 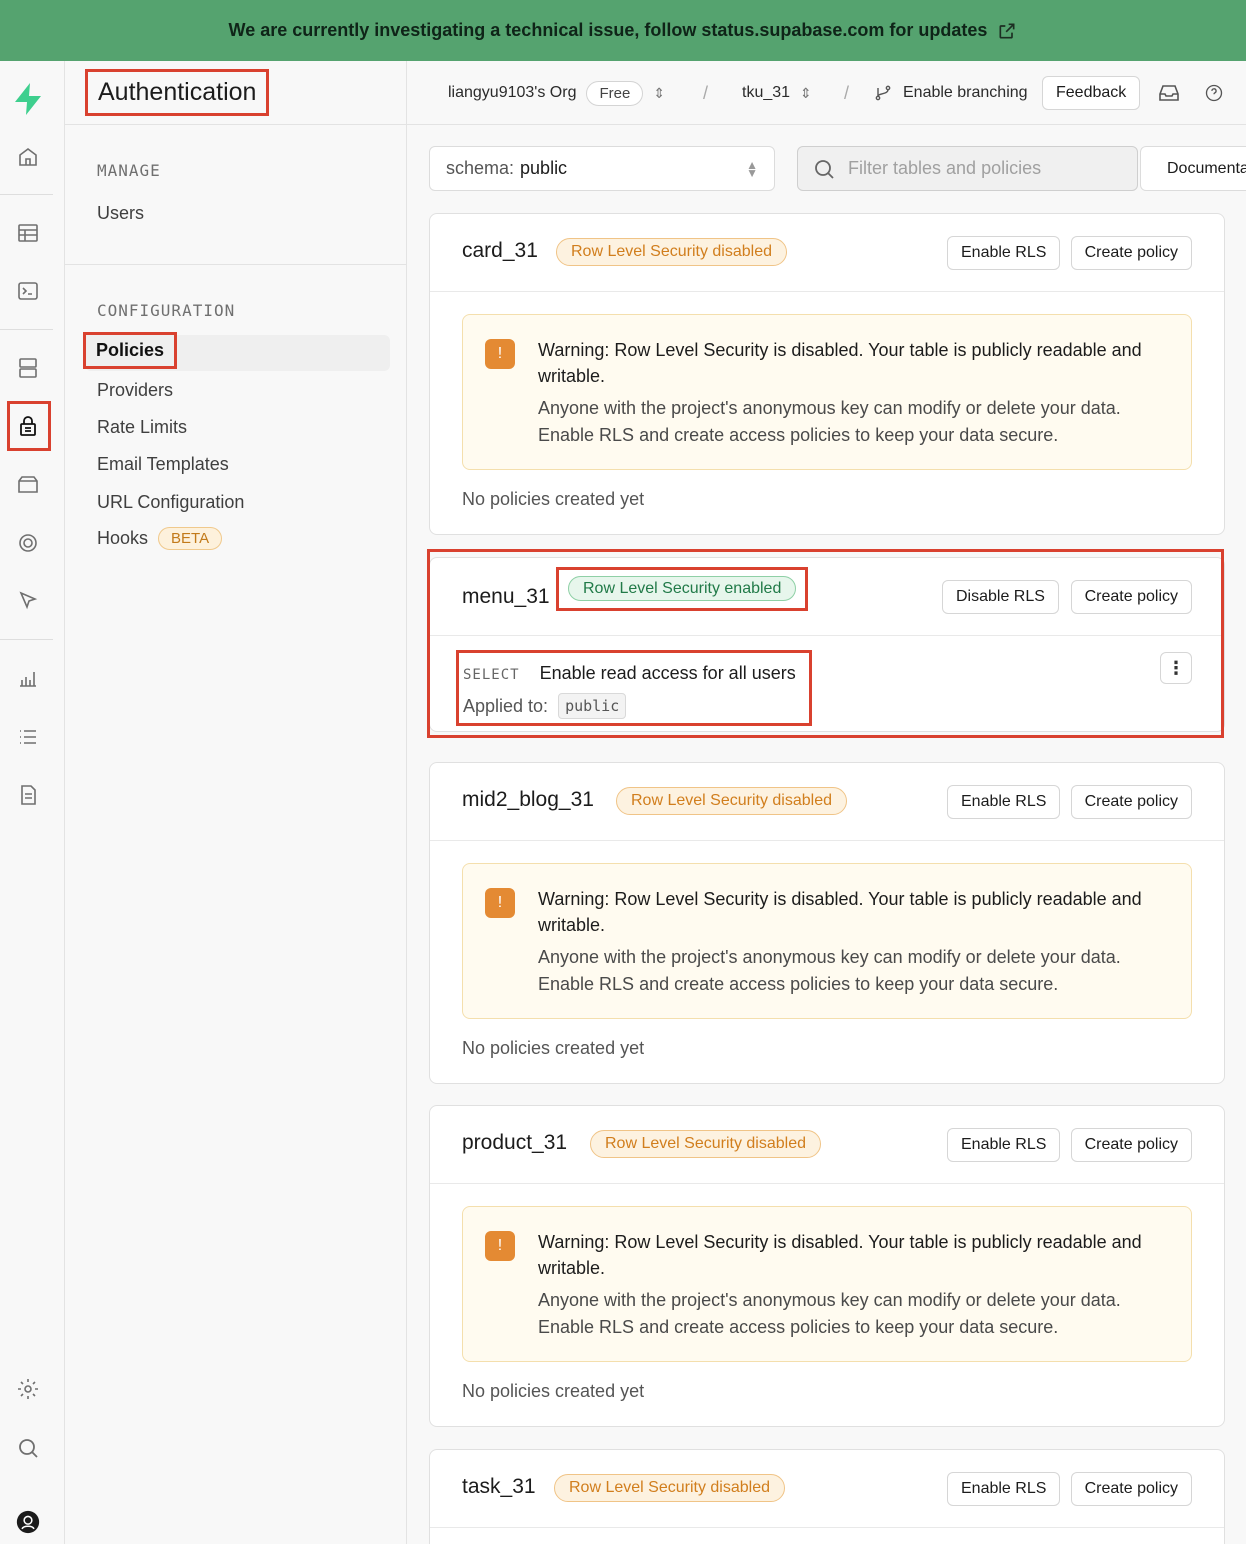 I want to click on schema-selector: schema: public ▲ ▼, so click(x=602, y=168).